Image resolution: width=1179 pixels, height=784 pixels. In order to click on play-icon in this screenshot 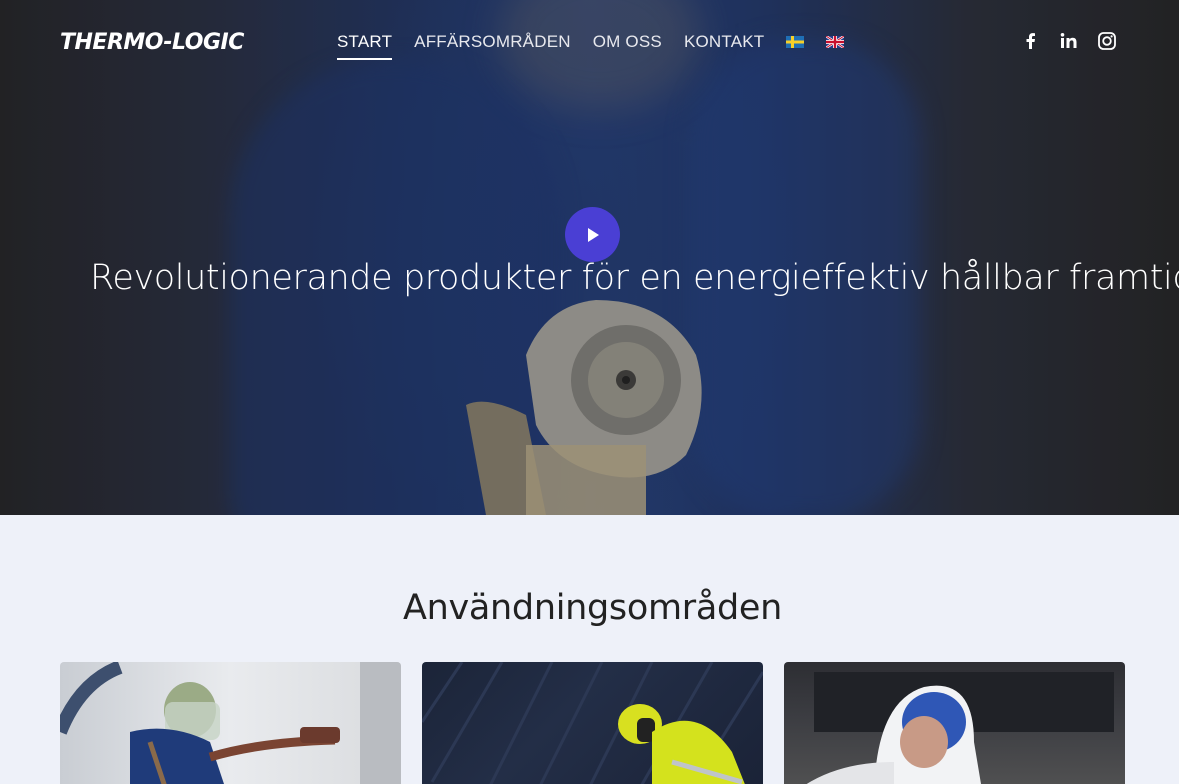, I will do `click(593, 234)`.